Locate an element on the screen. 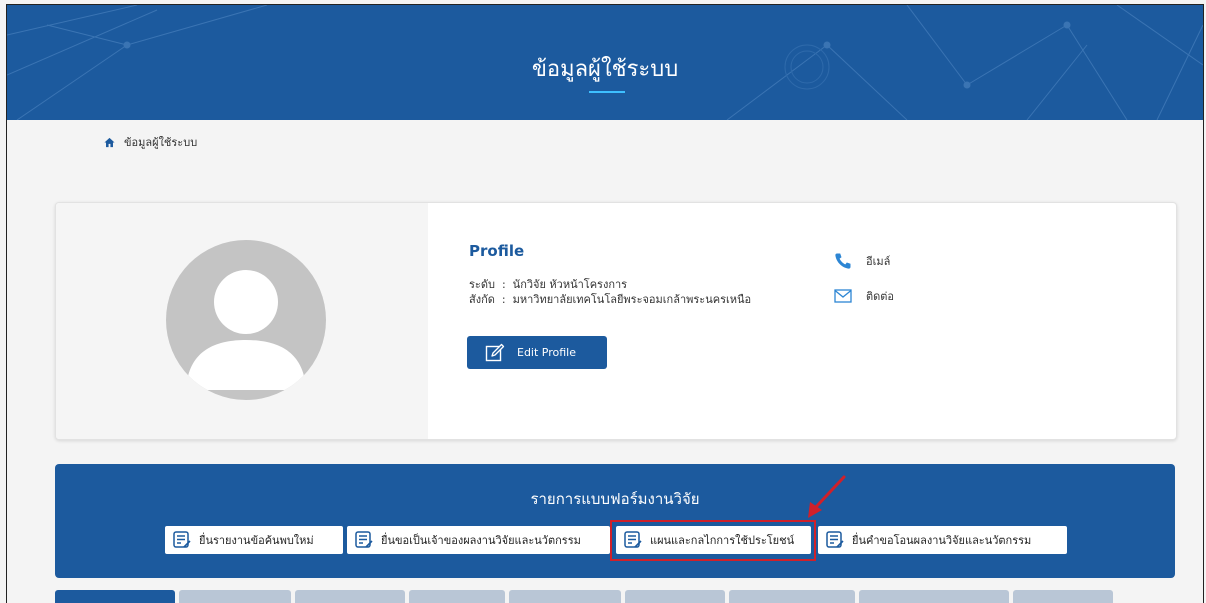 This screenshot has height=603, width=1206. new-findings-report-button: ยื่นรายงานข้อค้นพบใหม่ is located at coordinates (254, 540).